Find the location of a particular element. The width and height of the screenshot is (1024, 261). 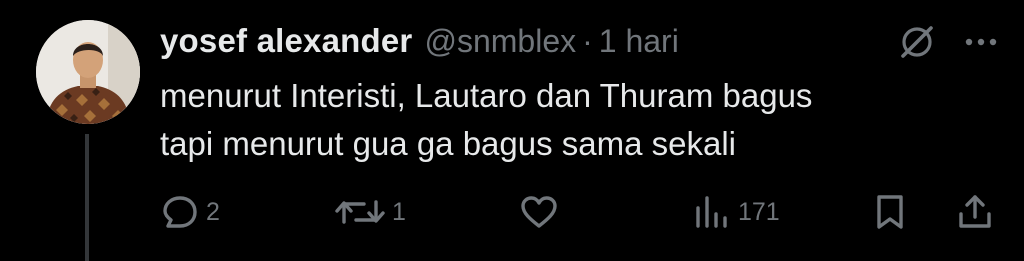

share-button is located at coordinates (975, 212).